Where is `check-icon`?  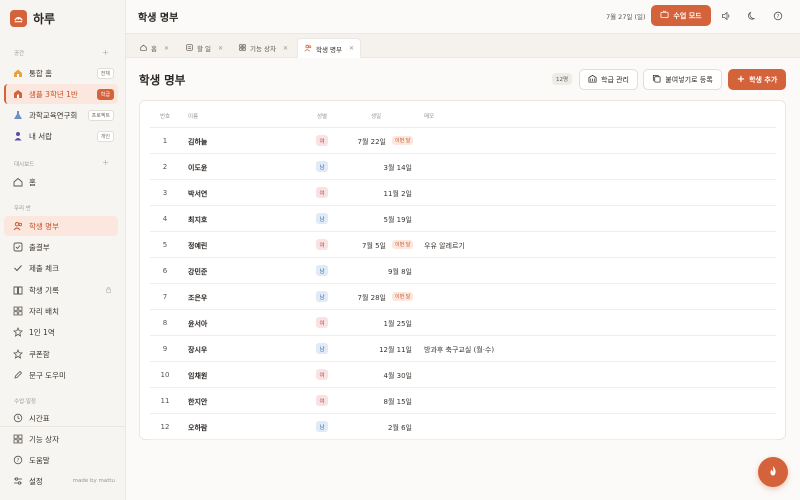 check-icon is located at coordinates (18, 268).